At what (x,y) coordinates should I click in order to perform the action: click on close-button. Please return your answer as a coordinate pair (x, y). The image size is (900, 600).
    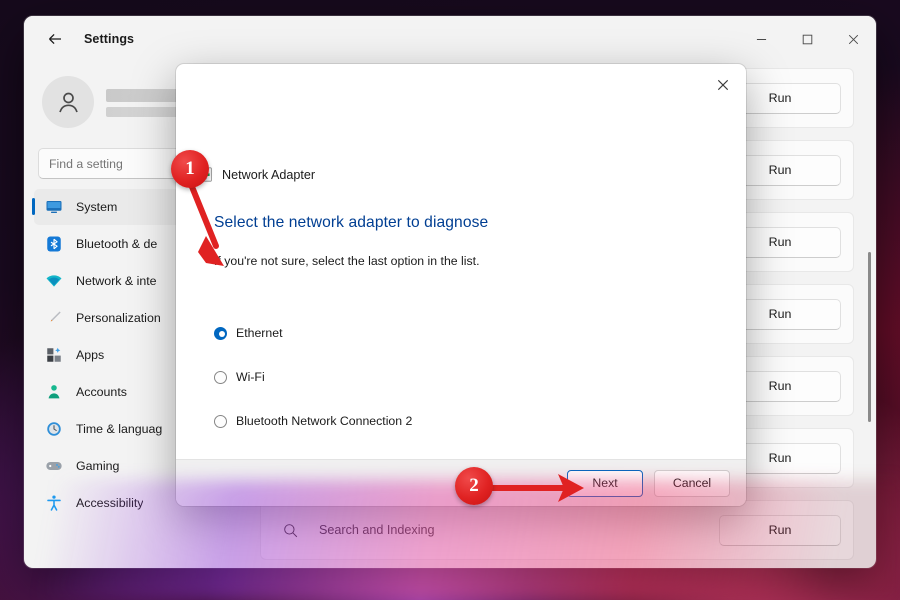
    Looking at the image, I should click on (853, 39).